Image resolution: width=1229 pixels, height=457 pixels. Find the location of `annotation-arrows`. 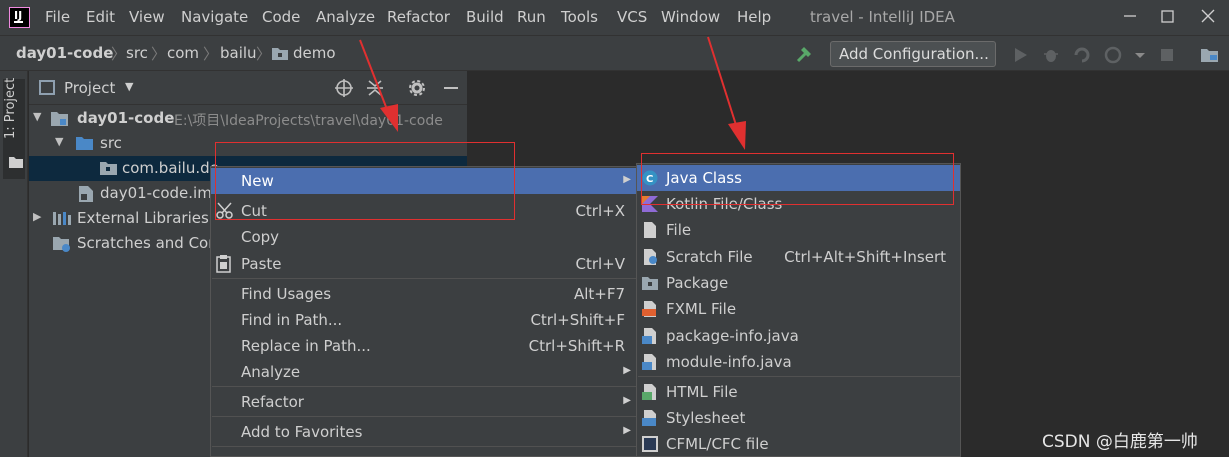

annotation-arrows is located at coordinates (552, 93).